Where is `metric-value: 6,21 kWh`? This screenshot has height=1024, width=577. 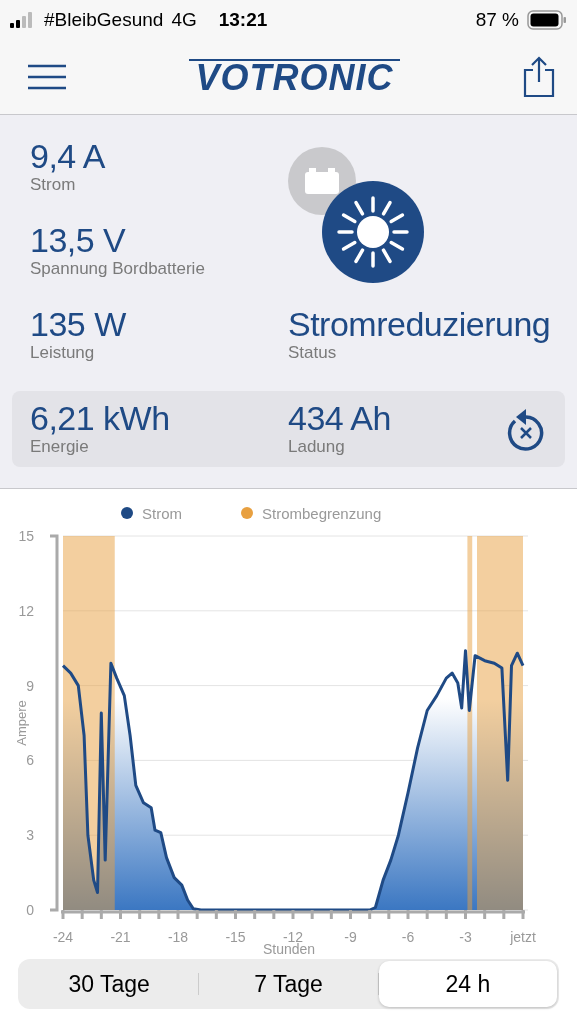 metric-value: 6,21 kWh is located at coordinates (100, 418).